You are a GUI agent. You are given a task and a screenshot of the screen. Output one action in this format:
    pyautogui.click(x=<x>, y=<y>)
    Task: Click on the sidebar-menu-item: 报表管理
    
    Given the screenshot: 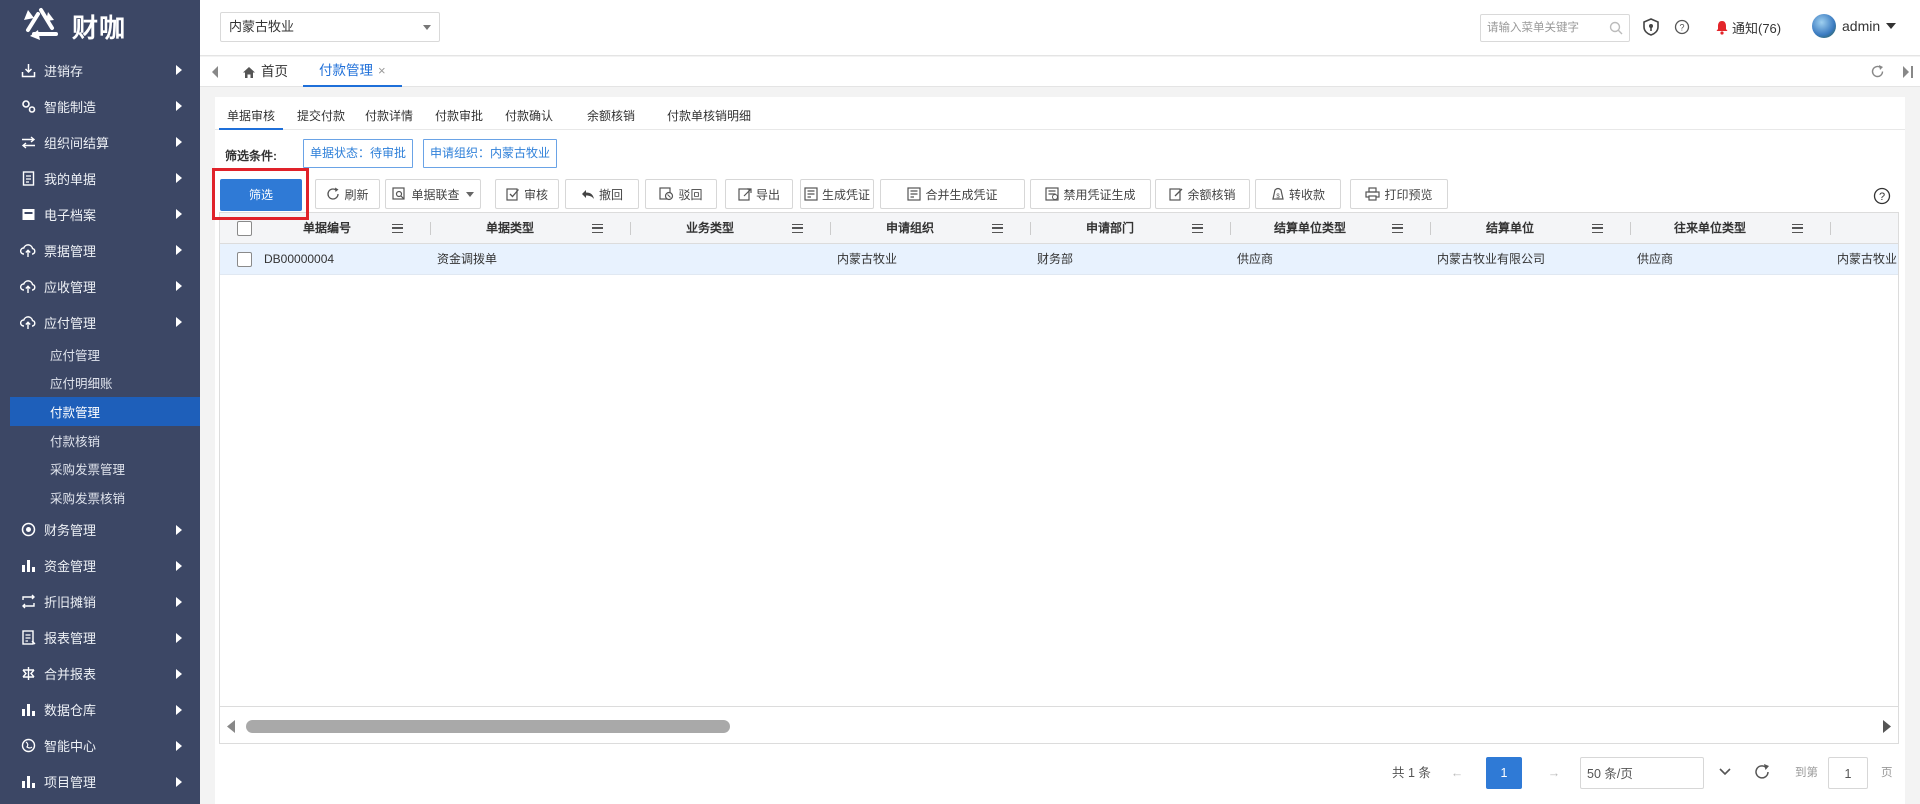 What is the action you would take?
    pyautogui.click(x=100, y=638)
    